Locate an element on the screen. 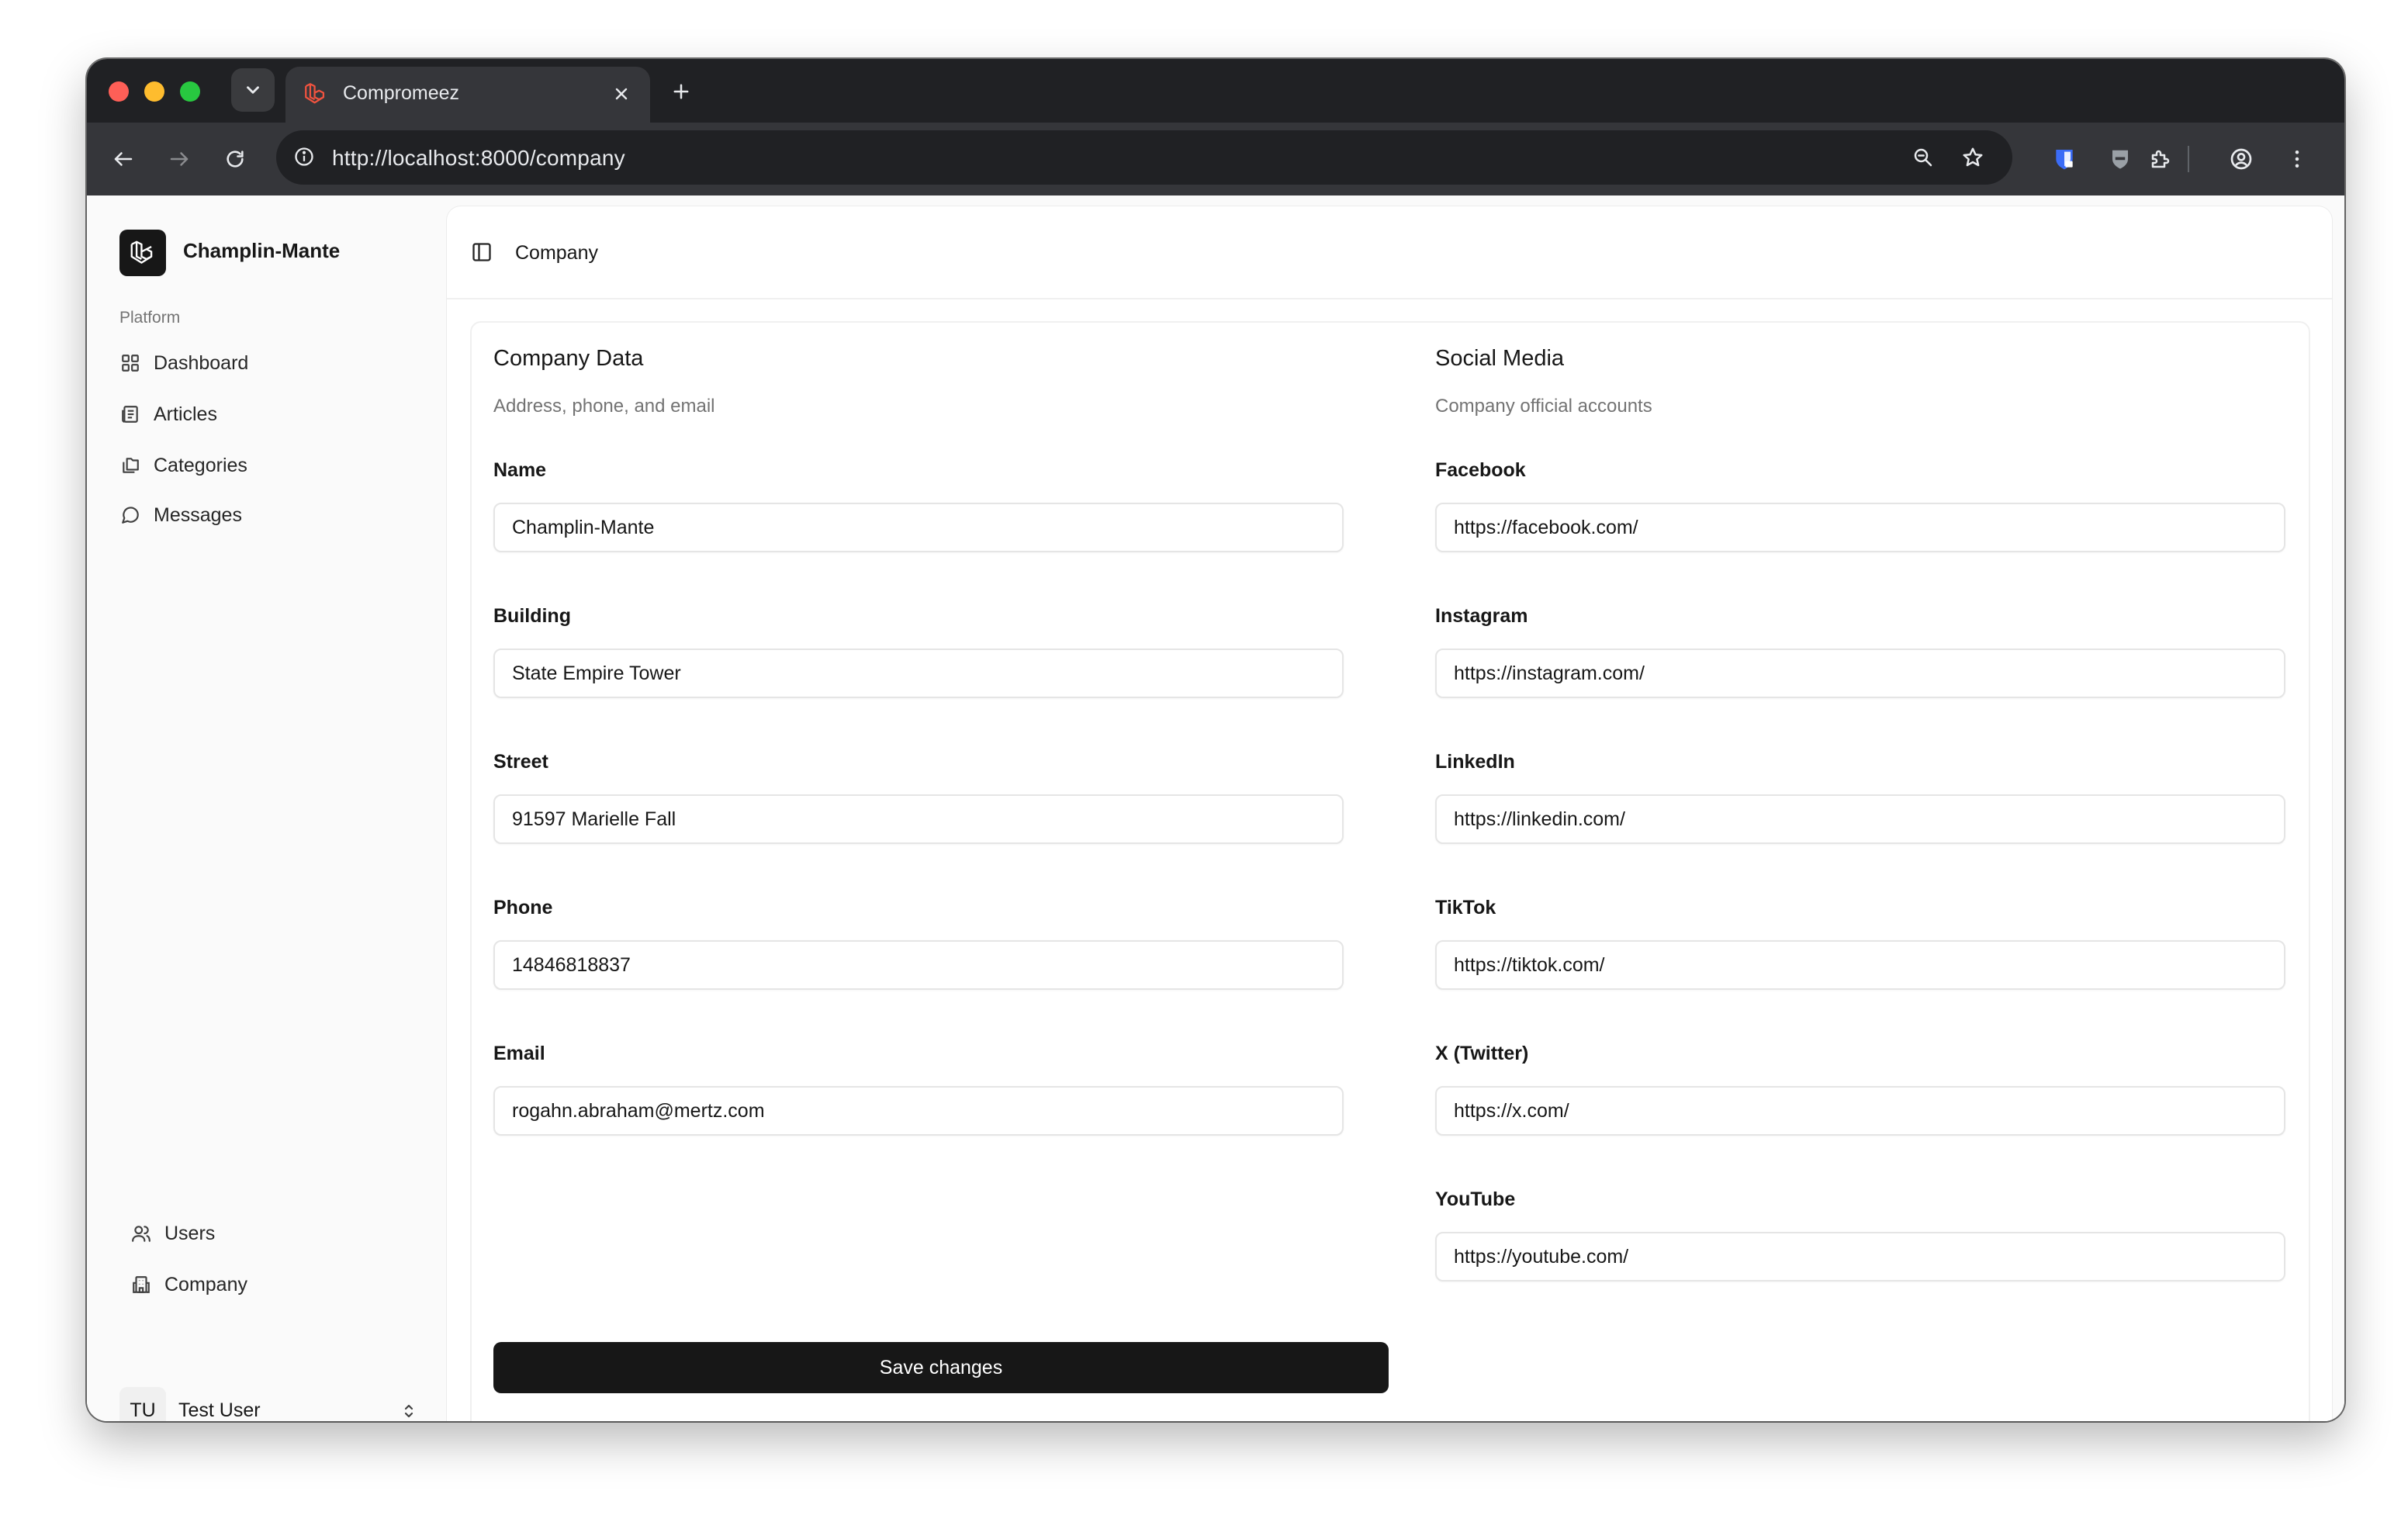 Image resolution: width=2408 pixels, height=1522 pixels. tab-close-button is located at coordinates (621, 94).